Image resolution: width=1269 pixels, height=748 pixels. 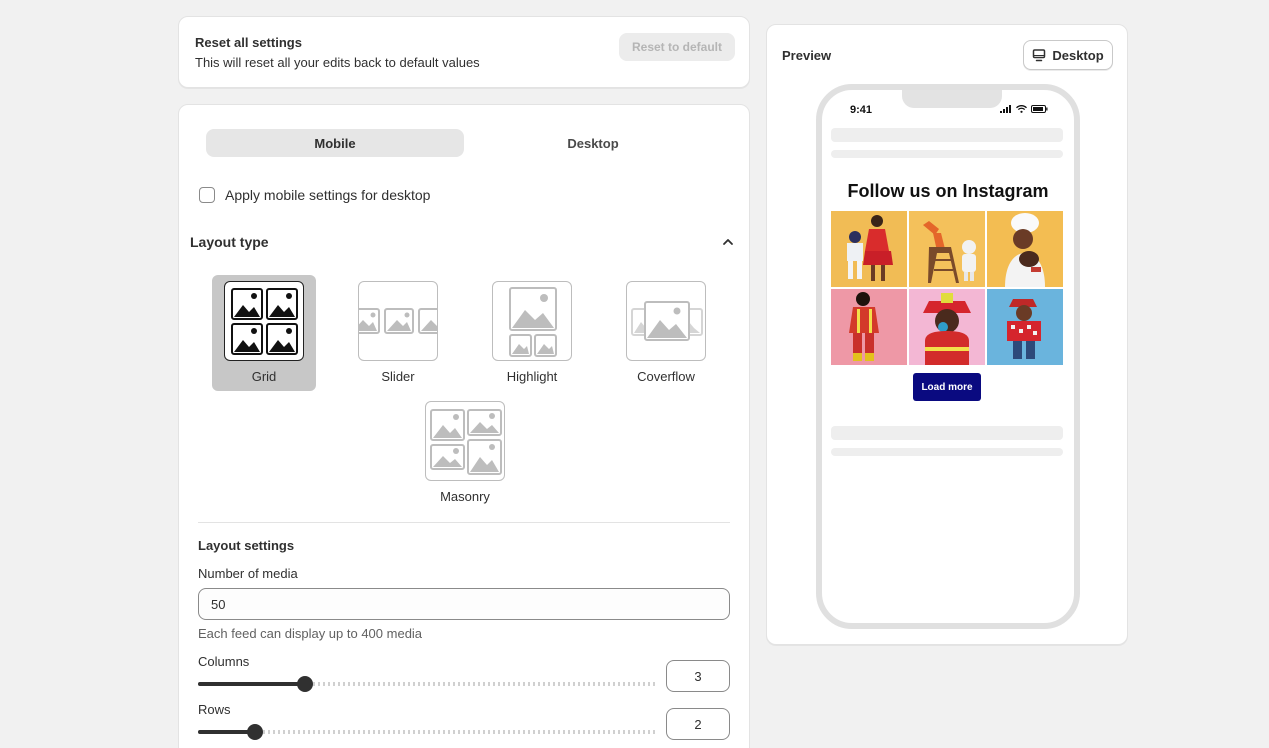 I want to click on columns-slider-thumb, so click(x=305, y=684).